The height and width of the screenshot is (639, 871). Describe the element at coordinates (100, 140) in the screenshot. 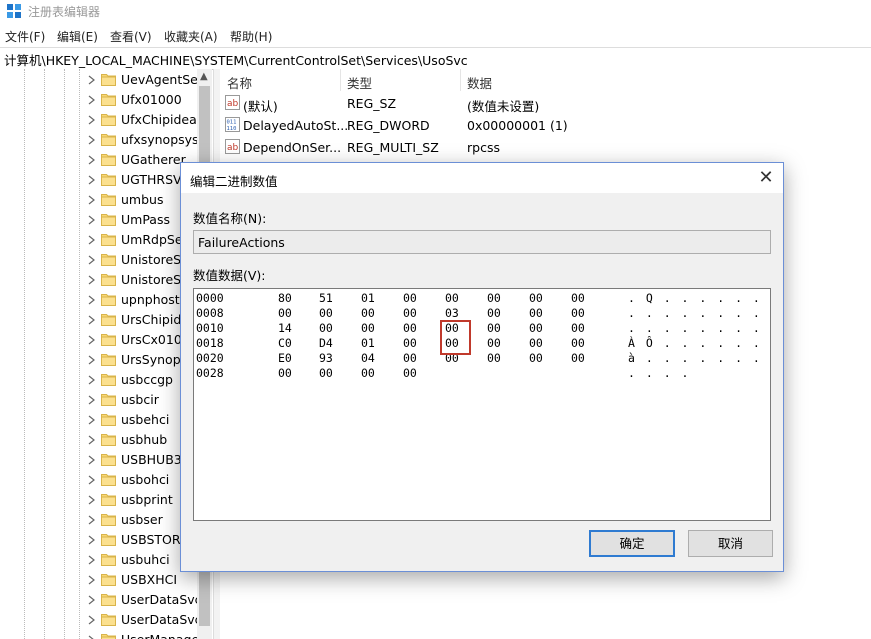

I see `tree-item: ufxsynopsys` at that location.